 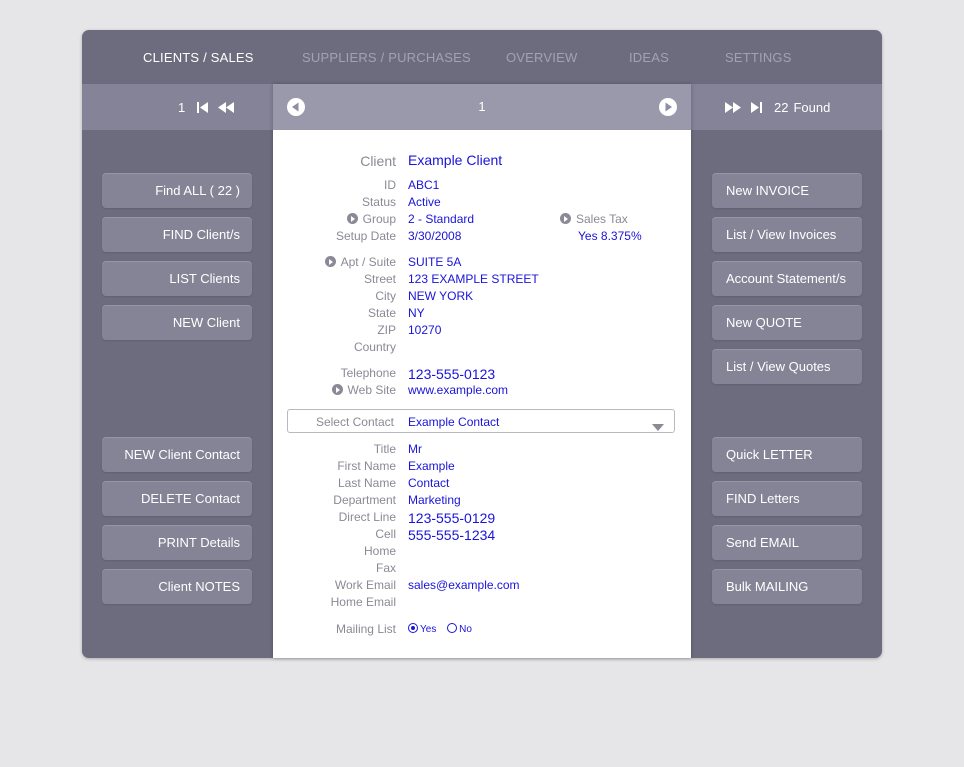 What do you see at coordinates (649, 57) in the screenshot?
I see `tab-ideas: IDEAS` at bounding box center [649, 57].